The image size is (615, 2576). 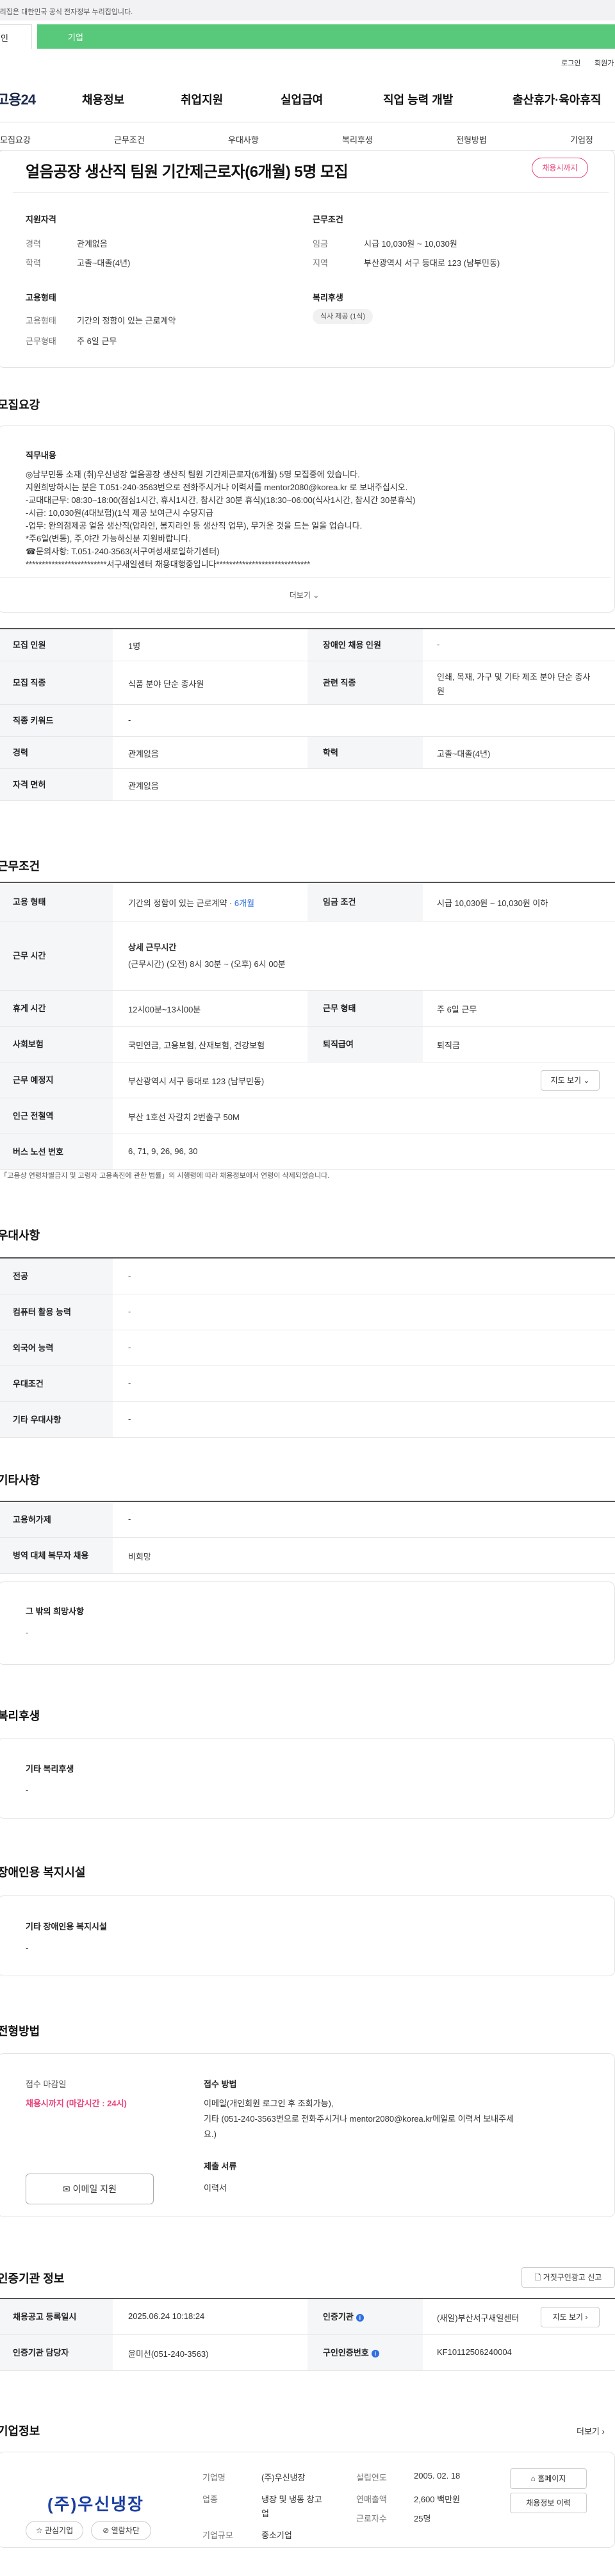 What do you see at coordinates (307, 753) in the screenshot?
I see `table-row: 경력 관계없음 학력 고졸~대졸(4년)` at bounding box center [307, 753].